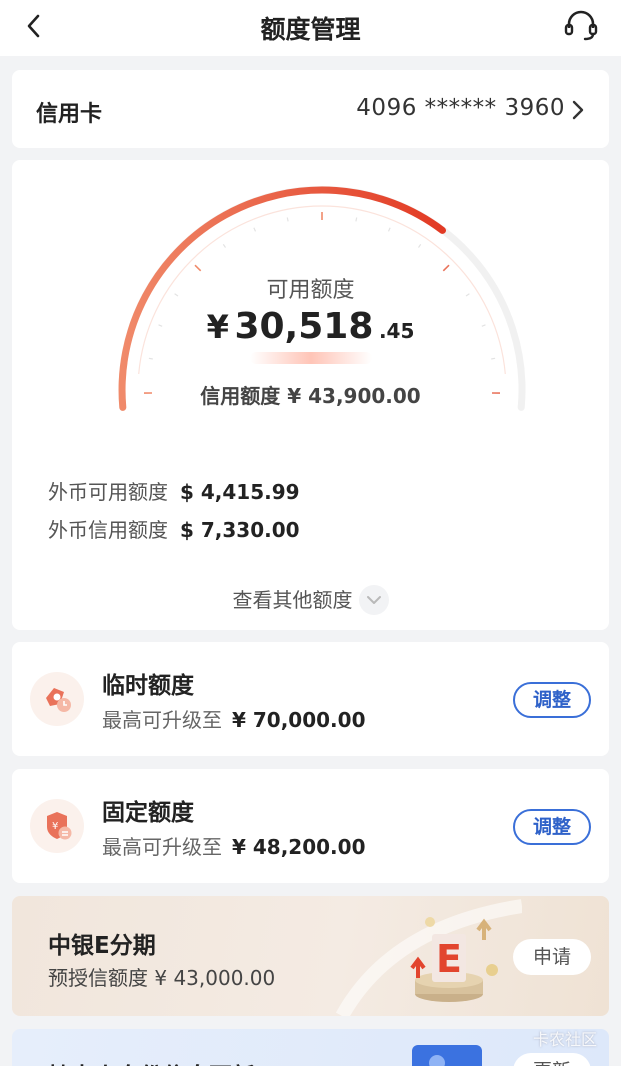 The height and width of the screenshot is (1066, 621). I want to click on adjust-temp-limit-button: 调整, so click(552, 700).